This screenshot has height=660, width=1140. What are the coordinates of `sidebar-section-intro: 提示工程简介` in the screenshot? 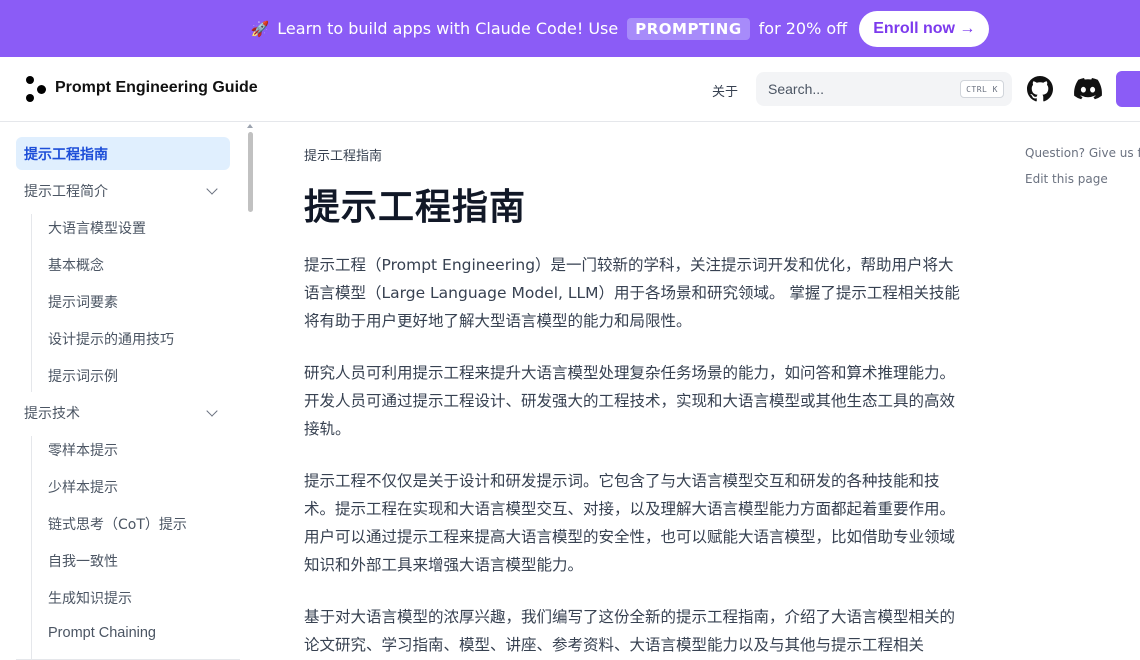 It's located at (66, 191).